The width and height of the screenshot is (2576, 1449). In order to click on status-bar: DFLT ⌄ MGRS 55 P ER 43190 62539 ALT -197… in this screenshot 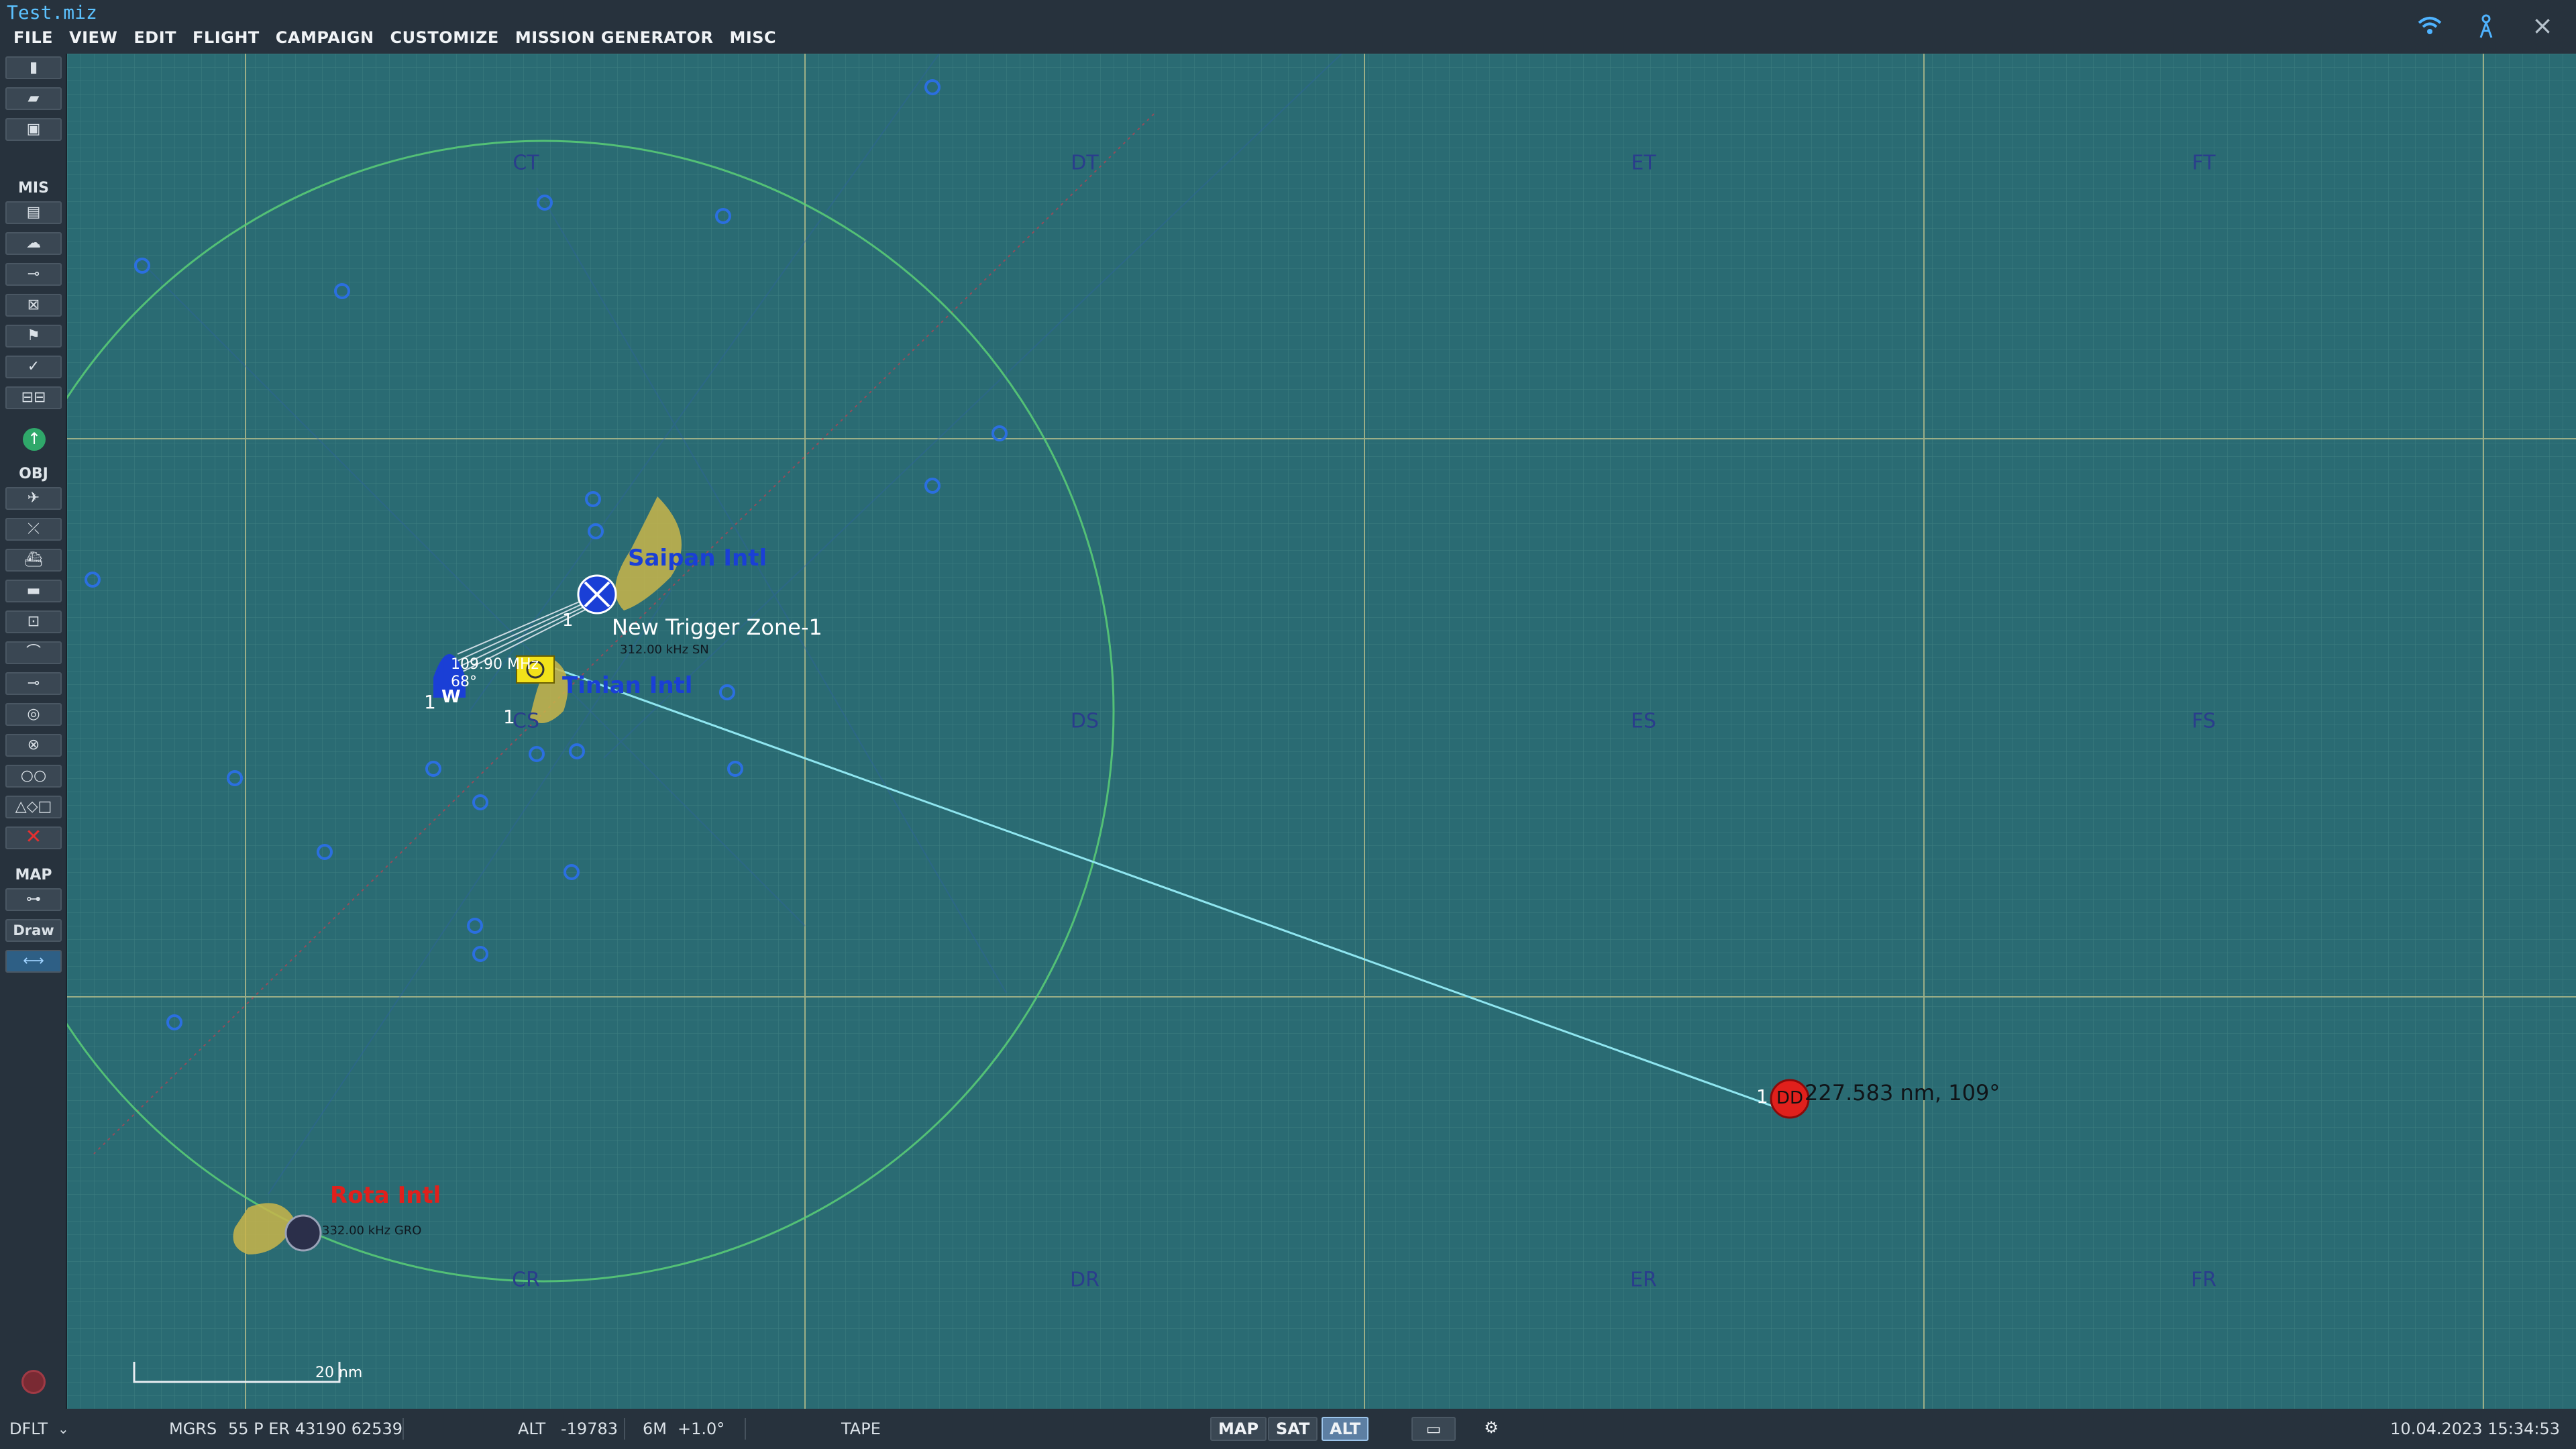, I will do `click(1288, 1429)`.